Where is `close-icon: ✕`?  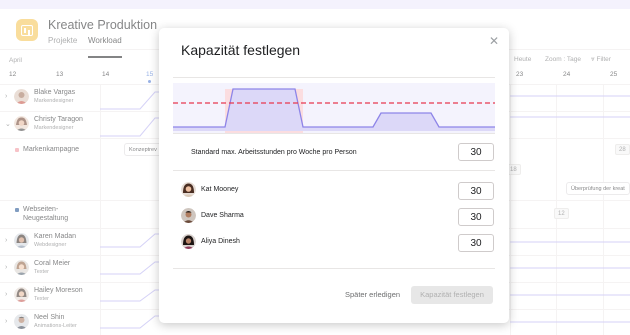 close-icon: ✕ is located at coordinates (494, 41).